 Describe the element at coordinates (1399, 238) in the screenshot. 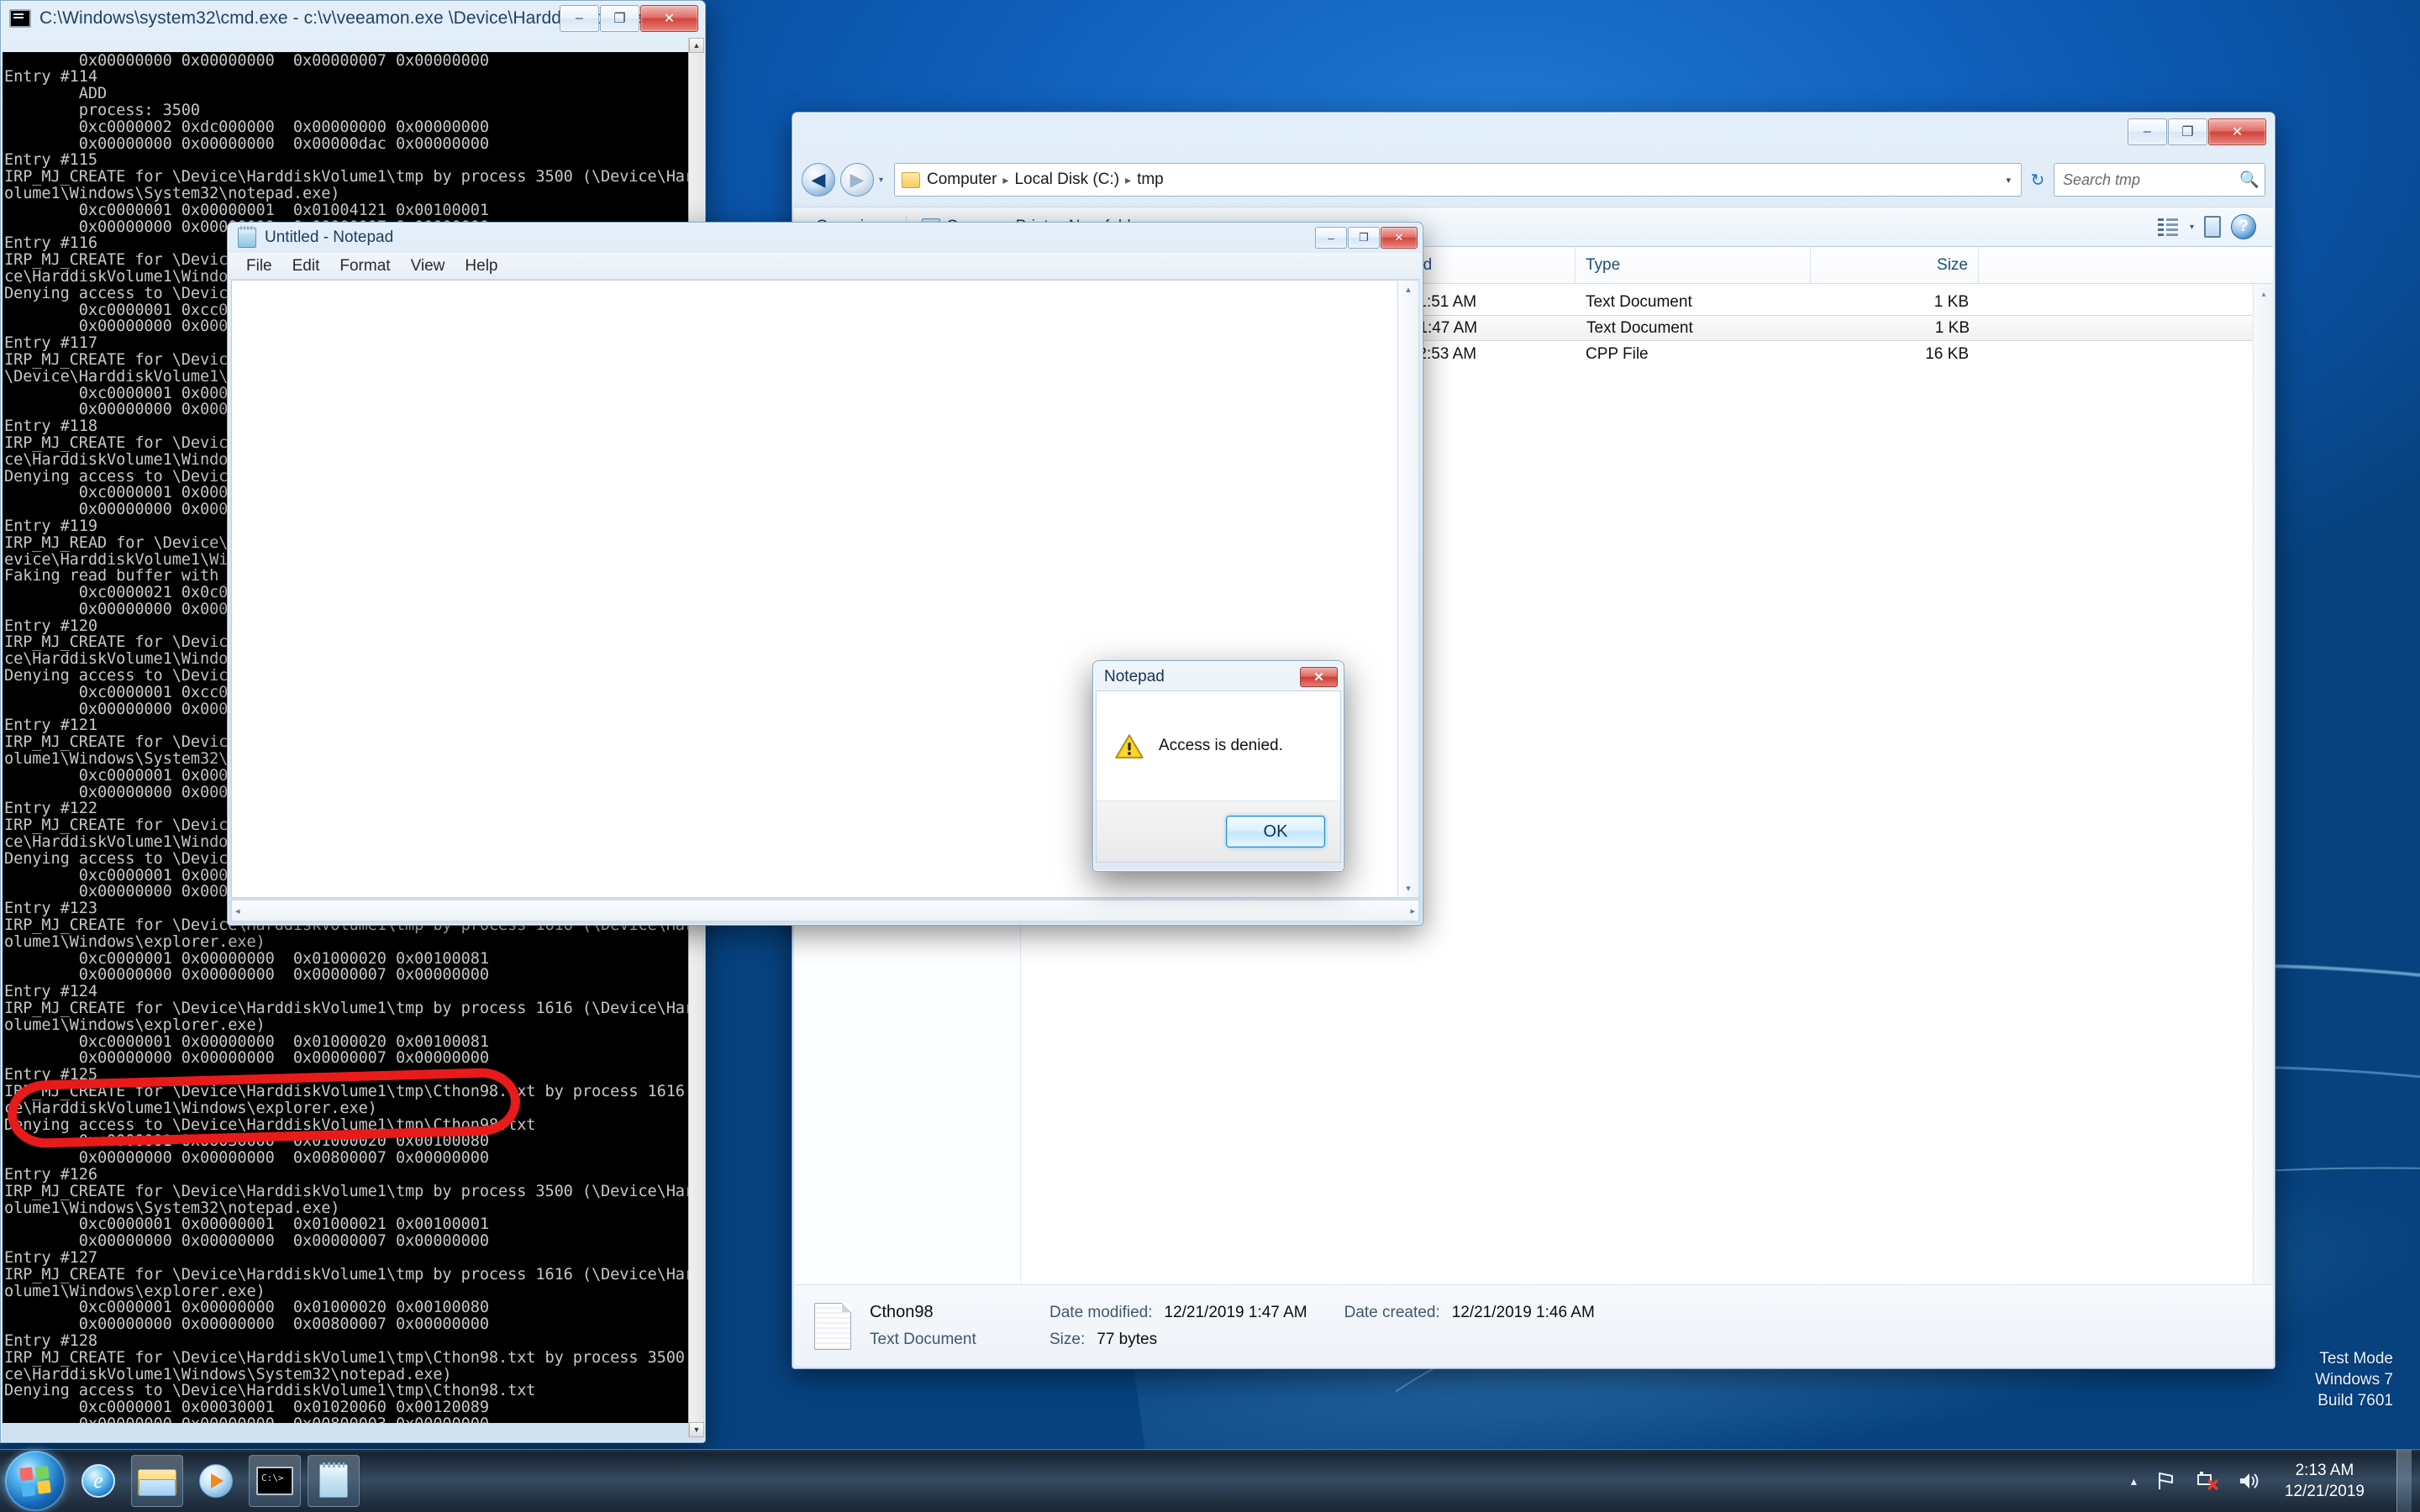

I see `notepad-close-button: ✕` at that location.